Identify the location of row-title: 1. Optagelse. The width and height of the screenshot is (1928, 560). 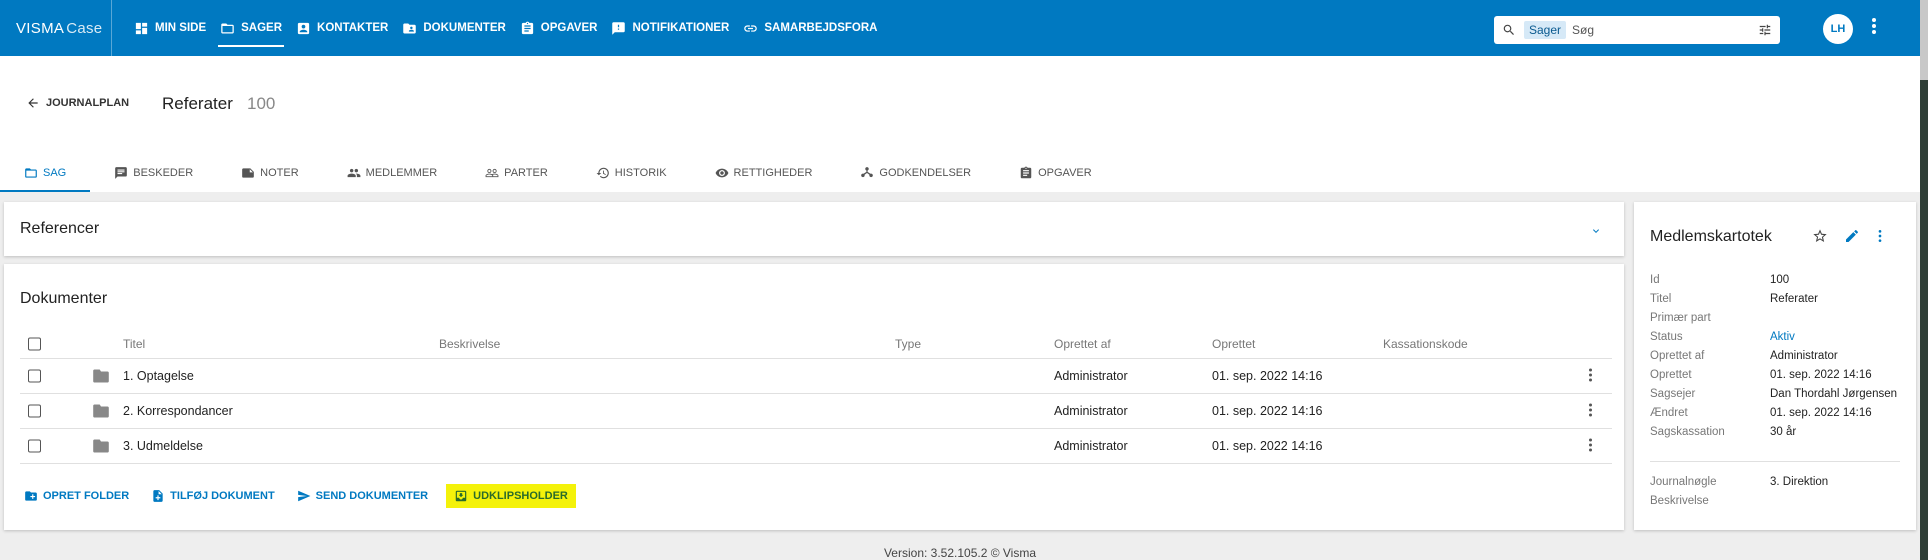
(158, 376).